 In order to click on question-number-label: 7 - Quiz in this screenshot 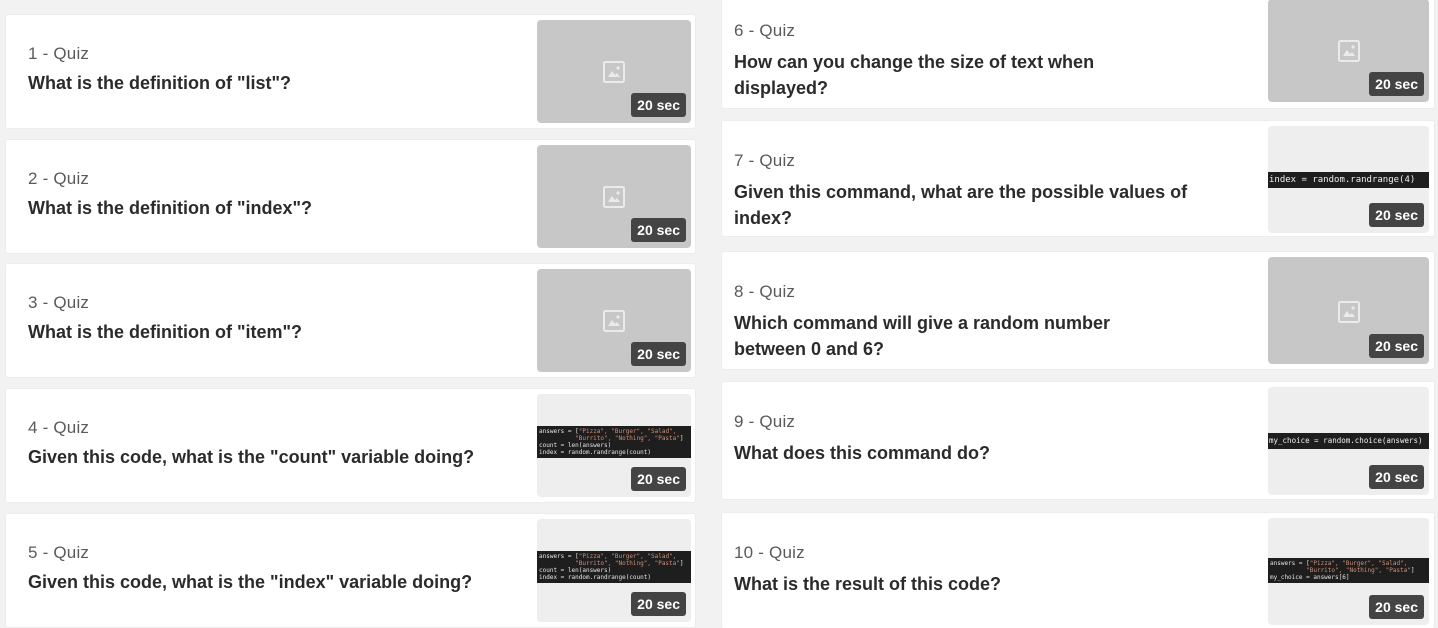, I will do `click(765, 160)`.